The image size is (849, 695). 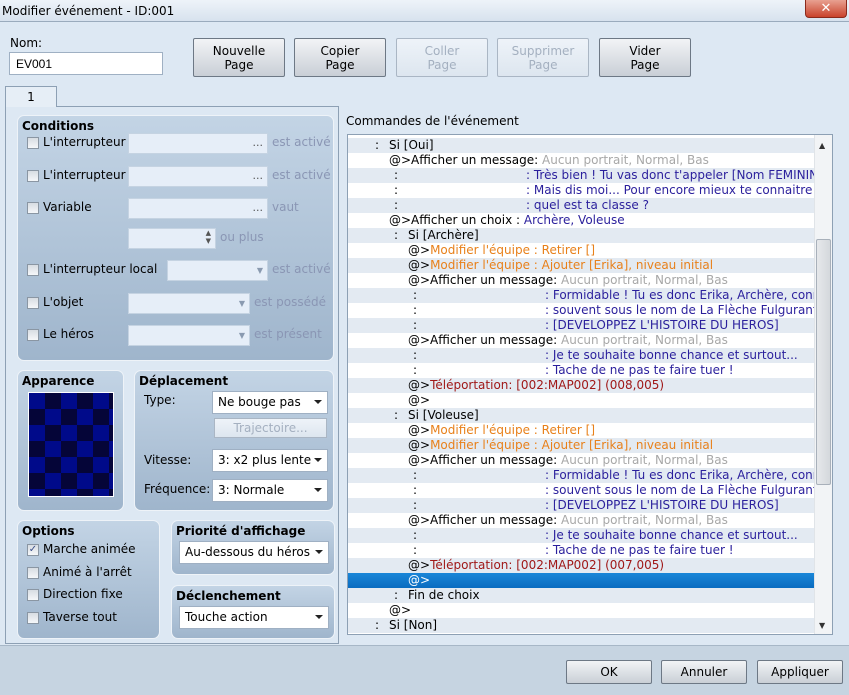 I want to click on type-select: Ne bouge pas, so click(x=270, y=402).